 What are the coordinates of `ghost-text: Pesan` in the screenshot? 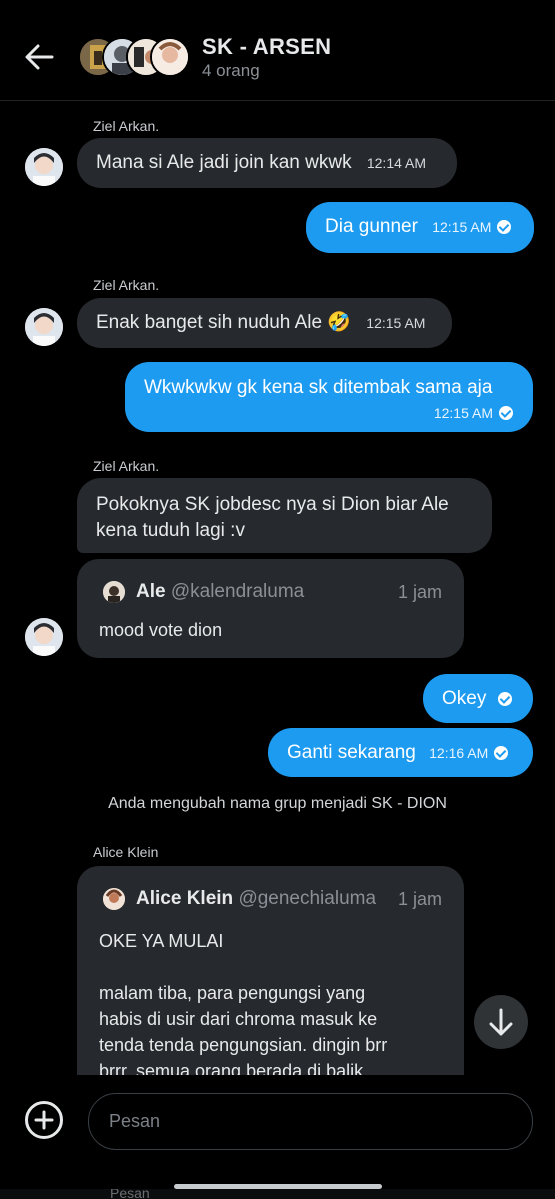 It's located at (130, 1194).